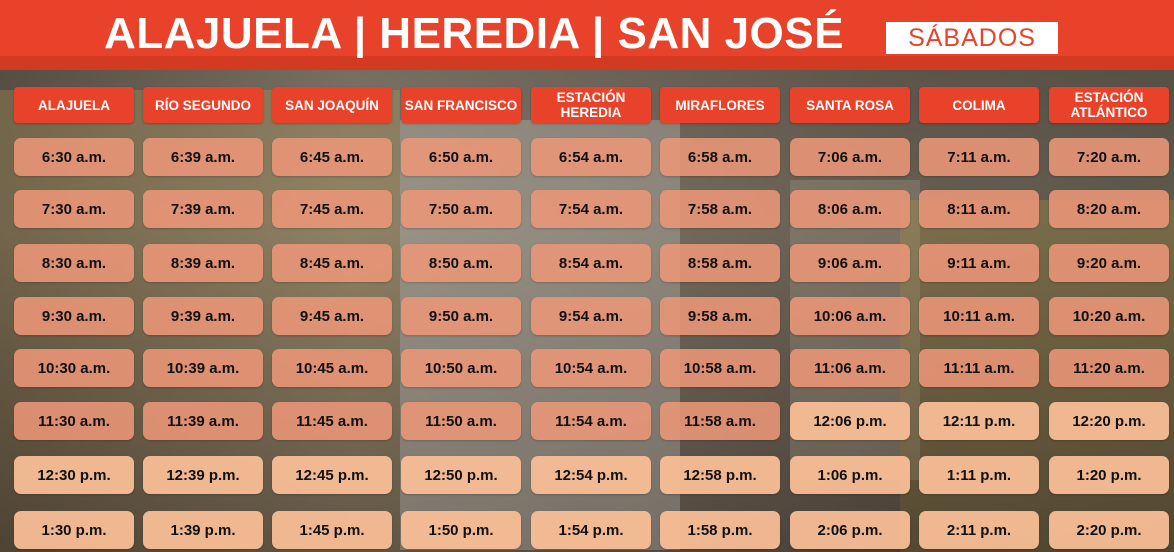 Image resolution: width=1174 pixels, height=552 pixels. Describe the element at coordinates (1109, 263) in the screenshot. I see `time-cell: 9:20 a.m.` at that location.